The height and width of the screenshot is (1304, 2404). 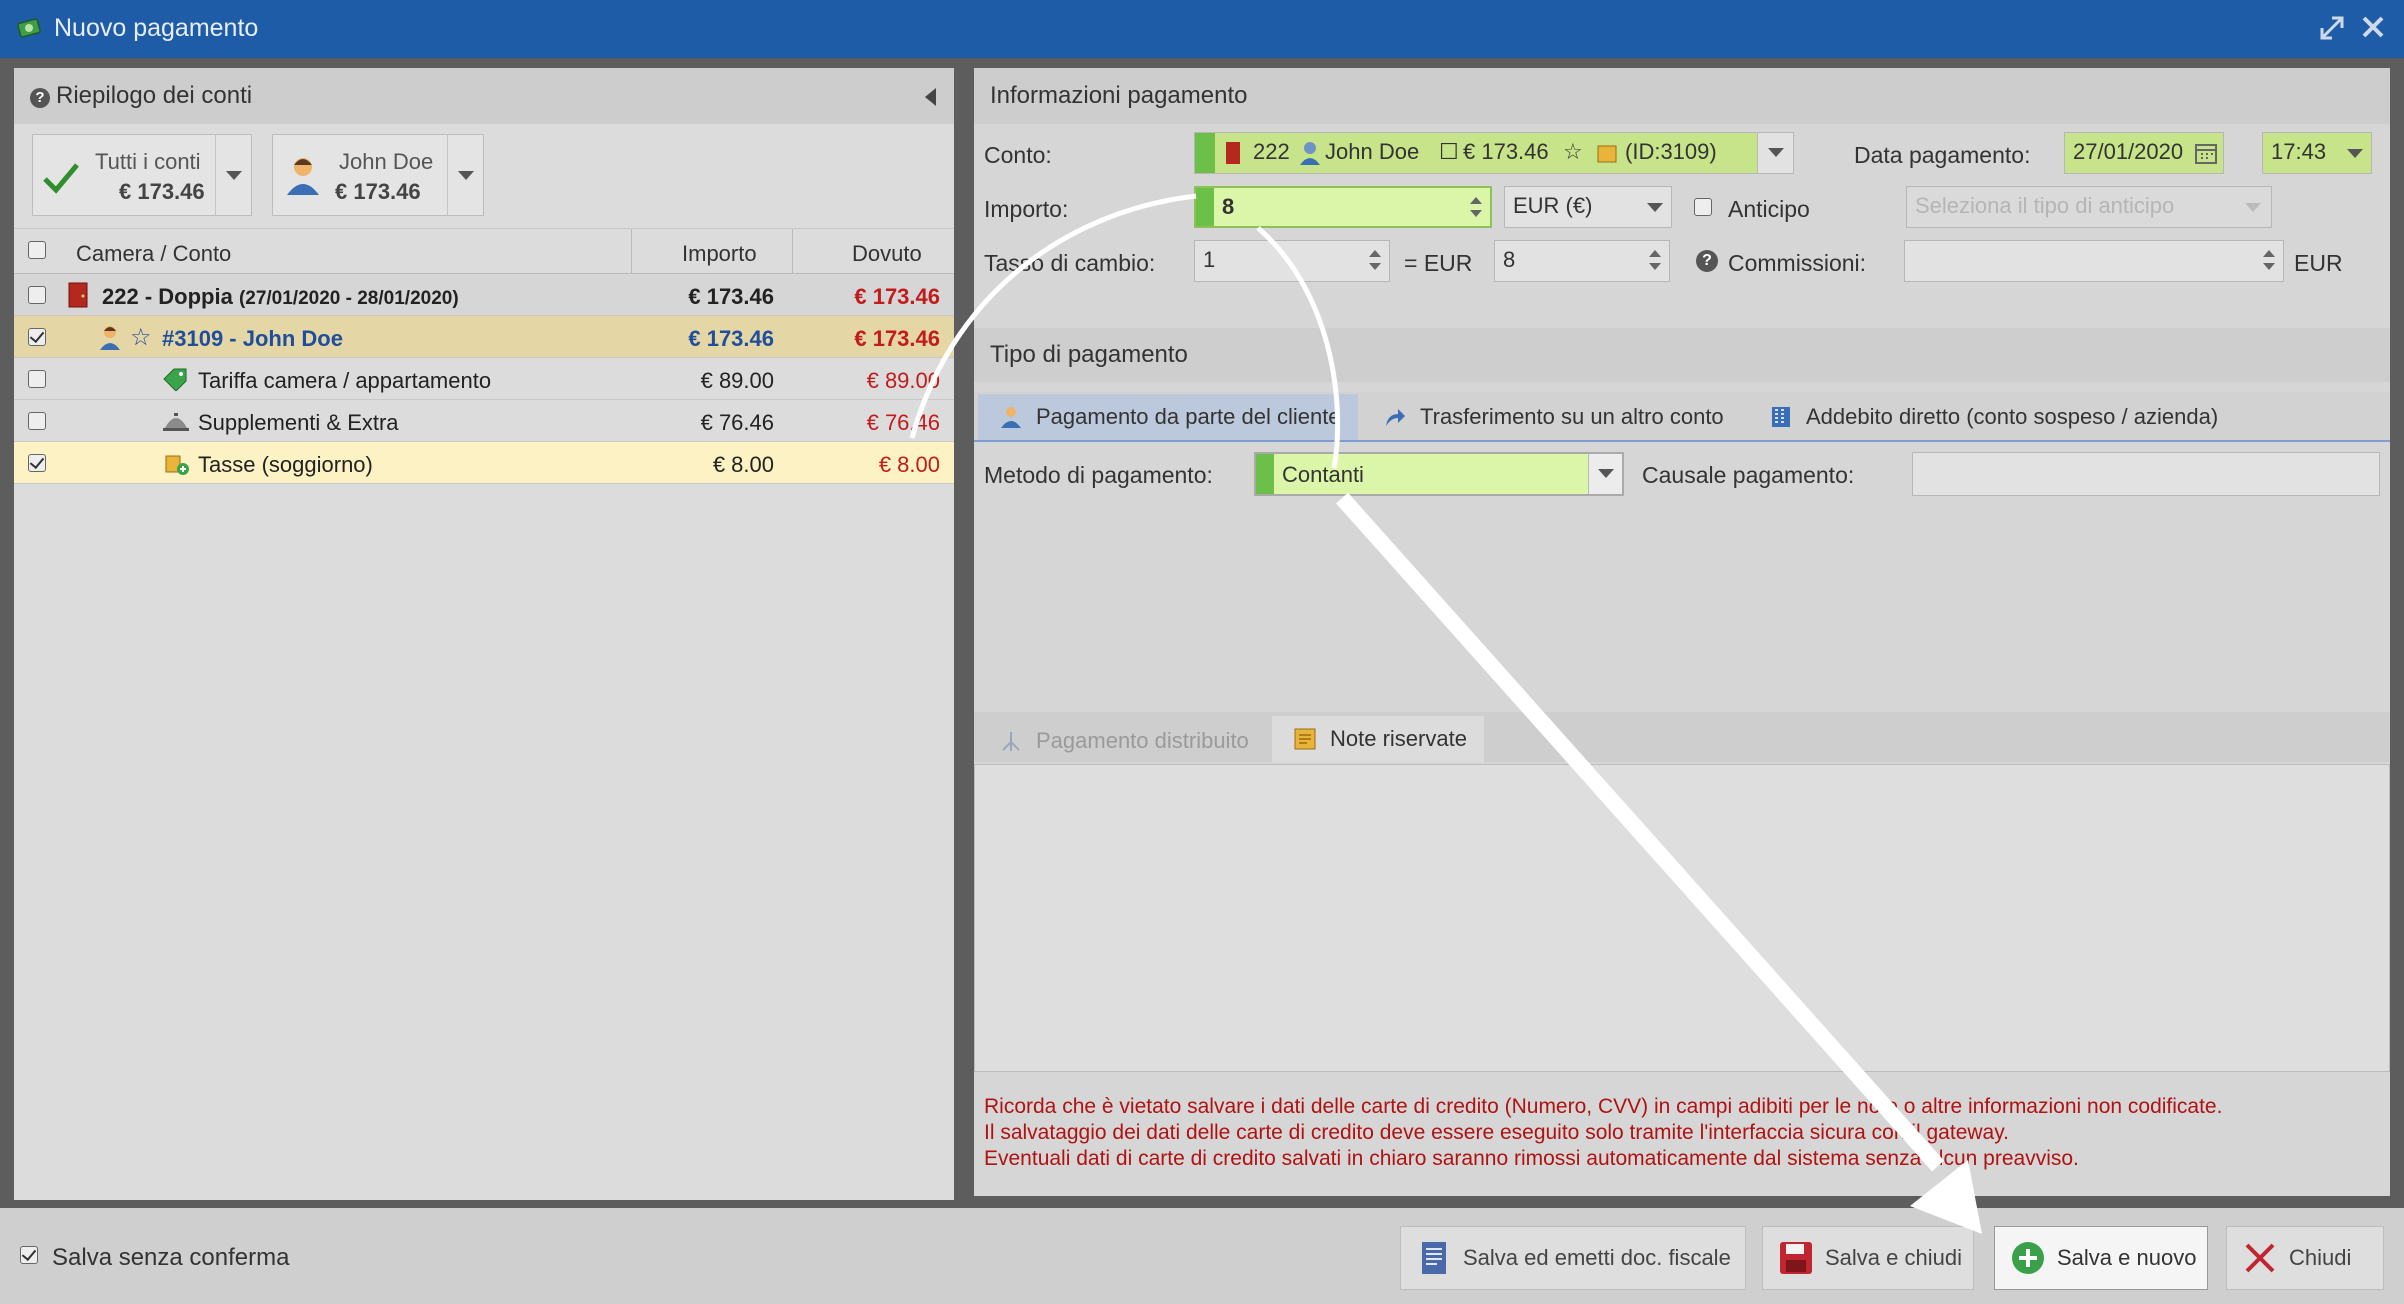 What do you see at coordinates (897, 338) in the screenshot?
I see `guest-row-due: € 173.46` at bounding box center [897, 338].